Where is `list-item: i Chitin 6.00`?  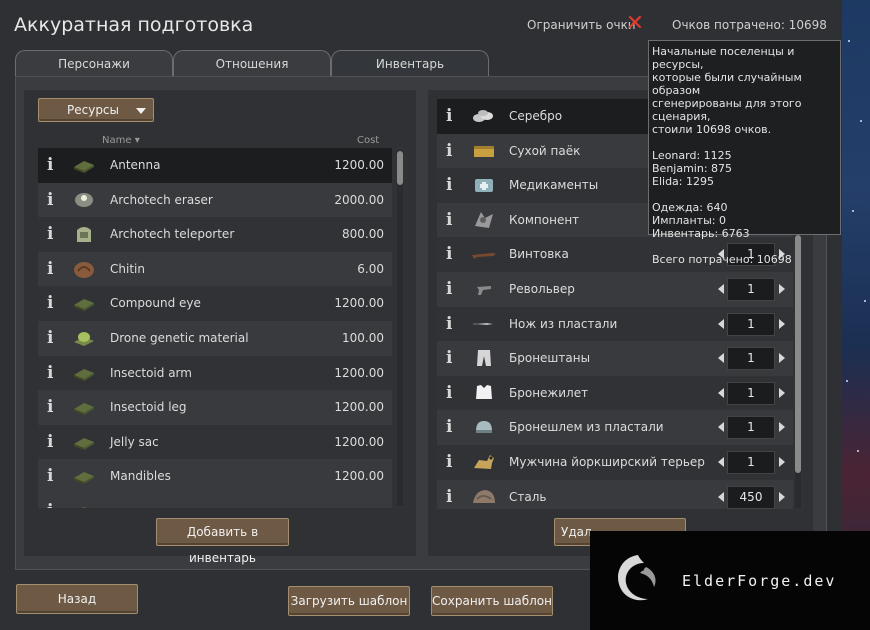 list-item: i Chitin 6.00 is located at coordinates (215, 269).